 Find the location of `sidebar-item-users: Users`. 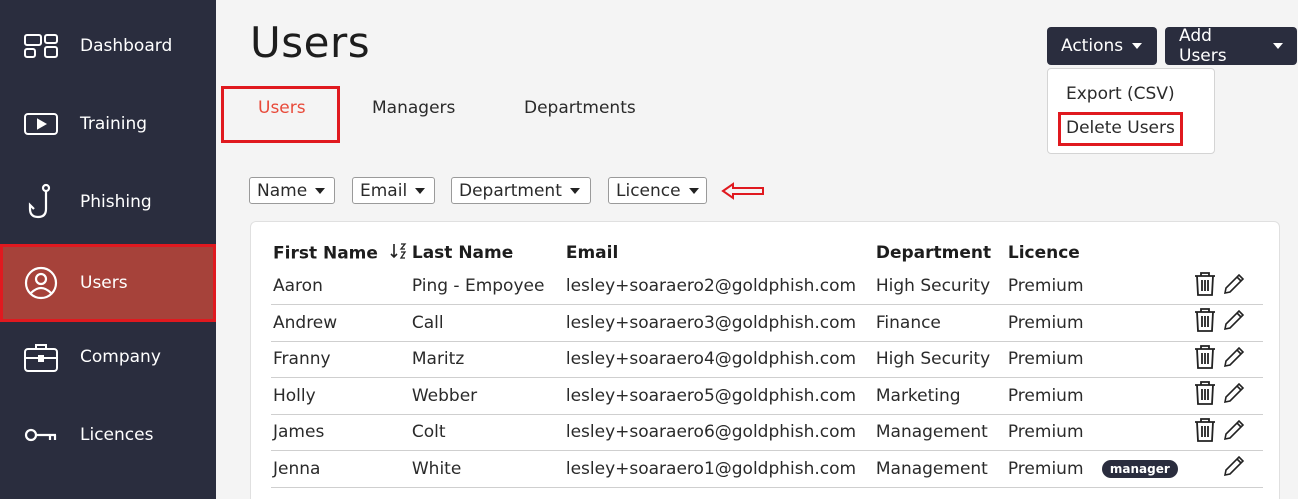

sidebar-item-users: Users is located at coordinates (108, 283).